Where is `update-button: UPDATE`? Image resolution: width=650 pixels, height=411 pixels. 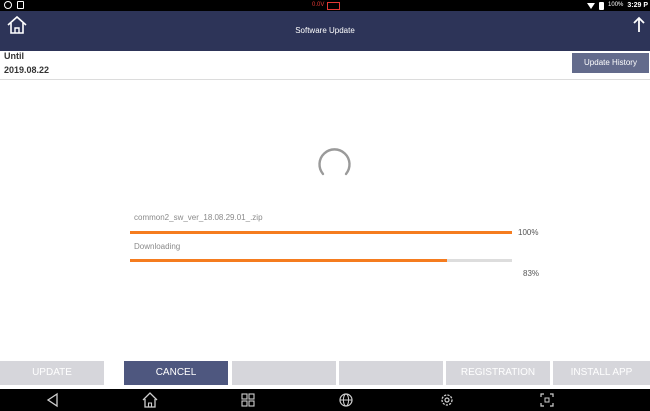
update-button: UPDATE is located at coordinates (52, 373).